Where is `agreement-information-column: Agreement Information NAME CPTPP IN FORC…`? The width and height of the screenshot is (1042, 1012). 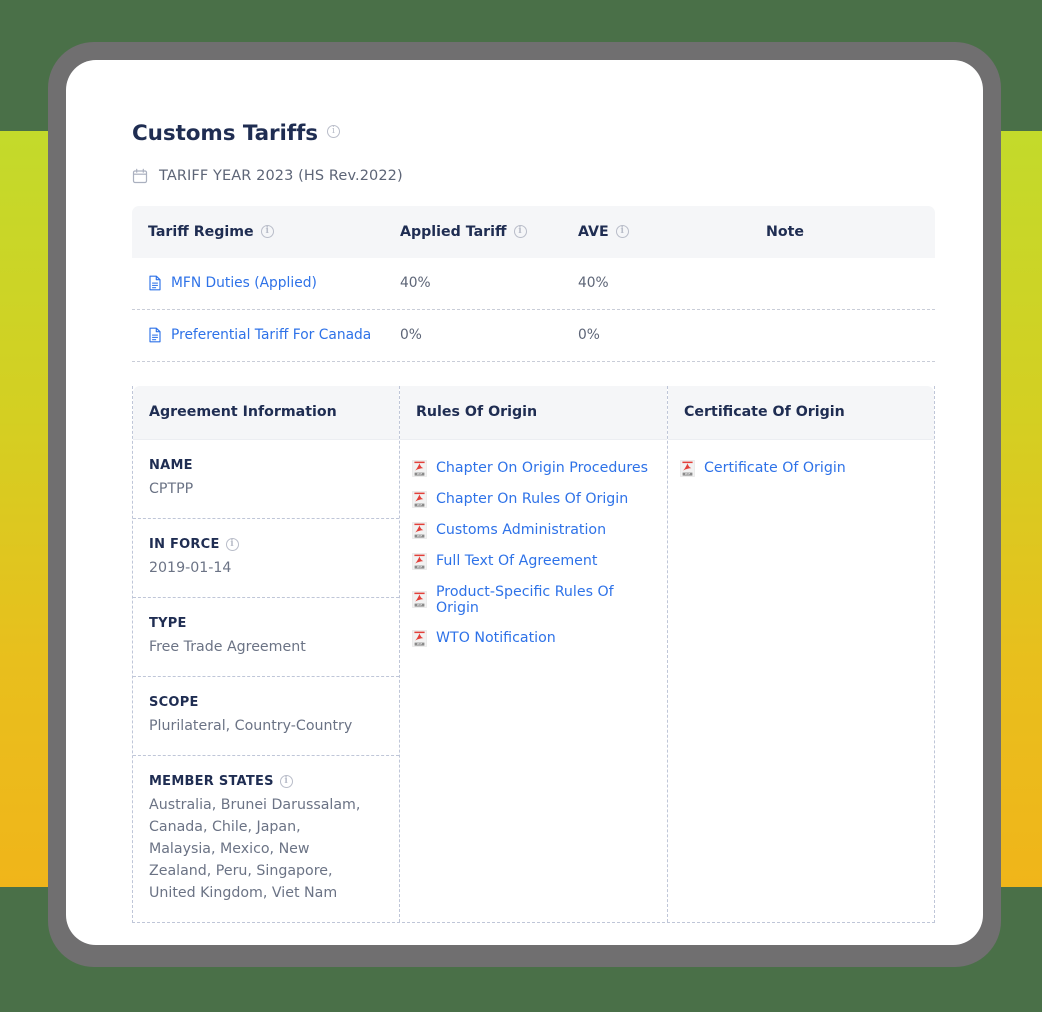
agreement-information-column: Agreement Information NAME CPTPP IN FORC… is located at coordinates (266, 653).